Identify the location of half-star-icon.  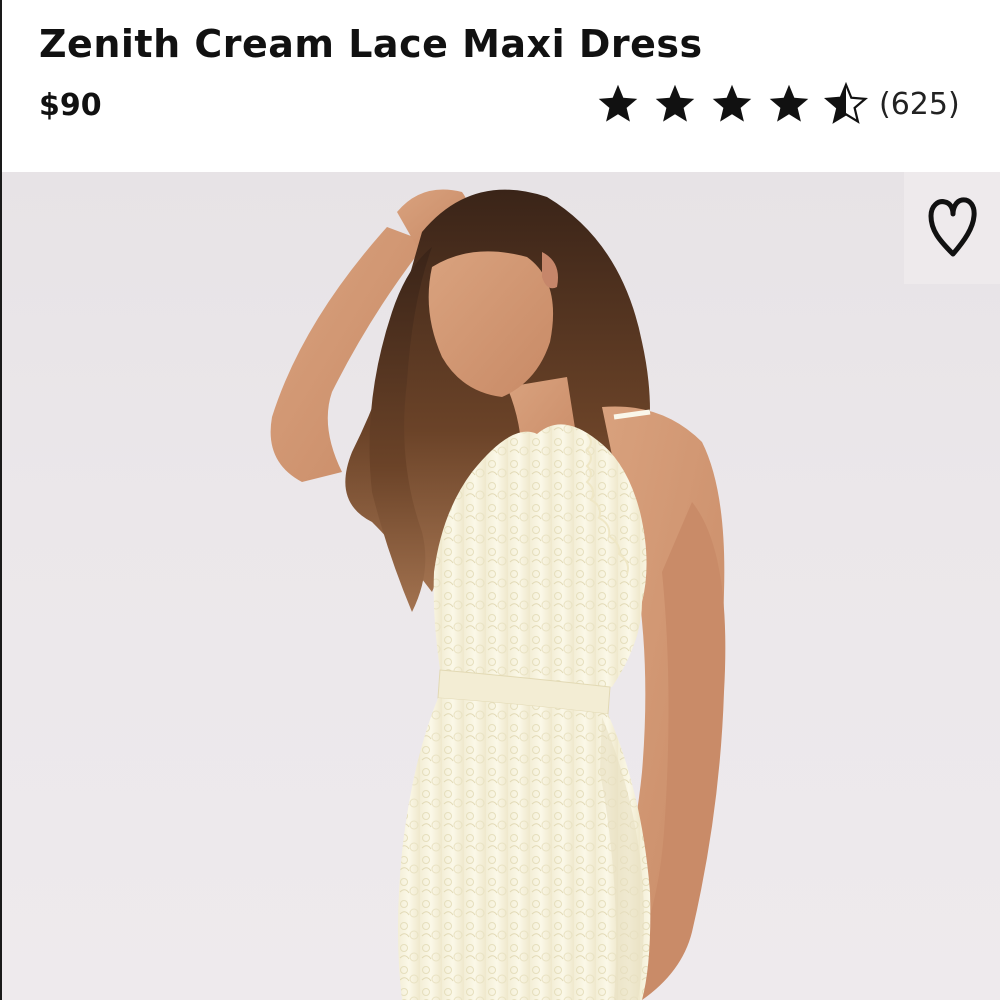
(846, 103).